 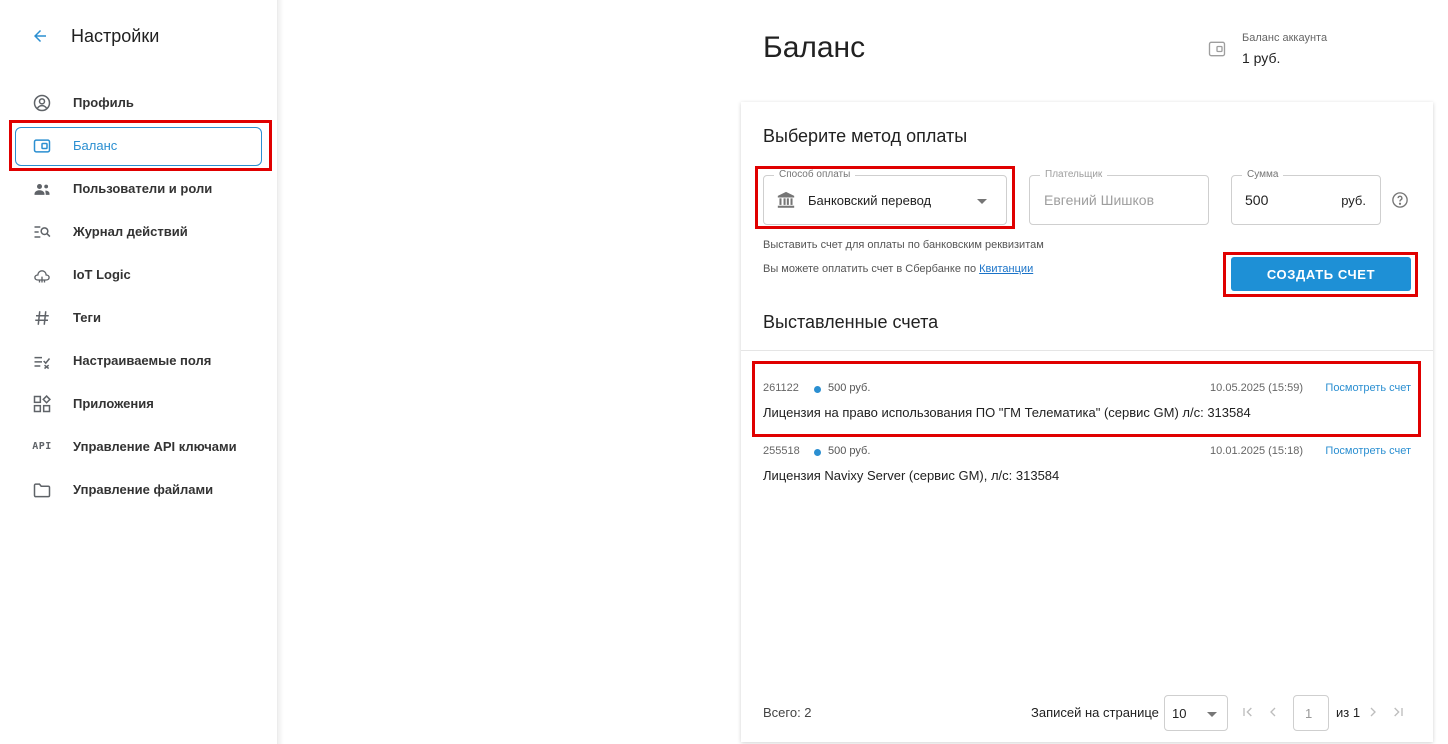 I want to click on sidebar-item-label: IoT Logic, so click(x=102, y=274).